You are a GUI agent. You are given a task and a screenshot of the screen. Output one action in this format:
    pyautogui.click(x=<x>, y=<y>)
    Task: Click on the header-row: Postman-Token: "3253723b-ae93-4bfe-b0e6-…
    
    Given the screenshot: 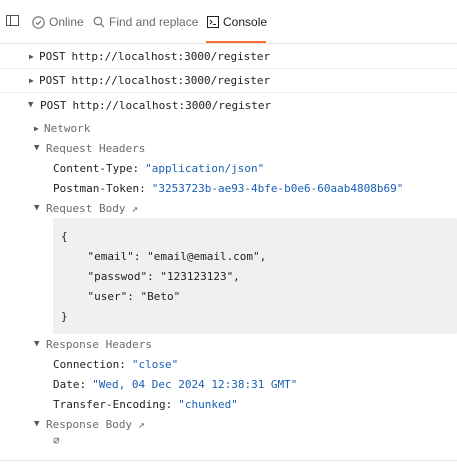 What is the action you would take?
    pyautogui.click(x=228, y=188)
    